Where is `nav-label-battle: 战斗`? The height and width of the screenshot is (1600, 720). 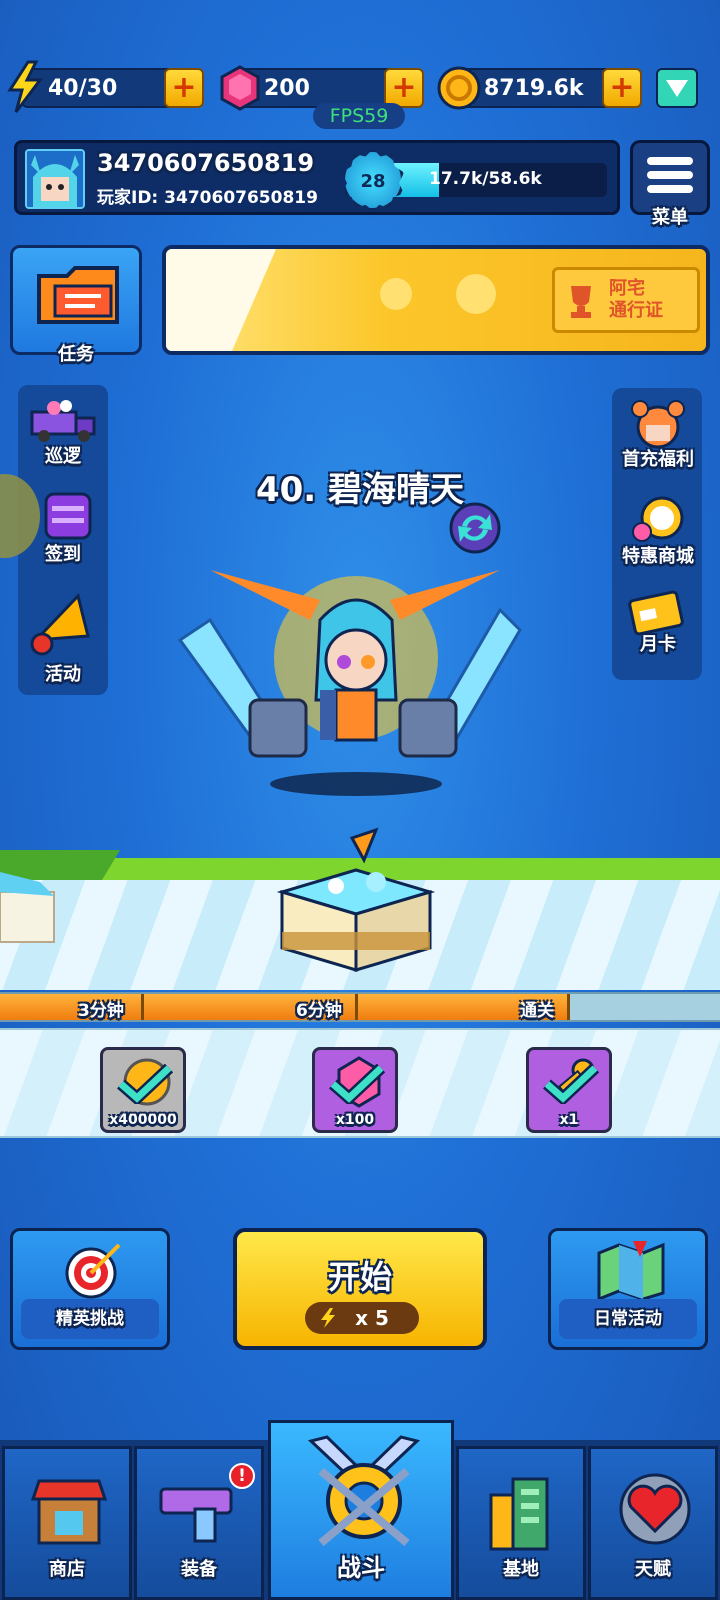 nav-label-battle: 战斗 is located at coordinates (361, 1568).